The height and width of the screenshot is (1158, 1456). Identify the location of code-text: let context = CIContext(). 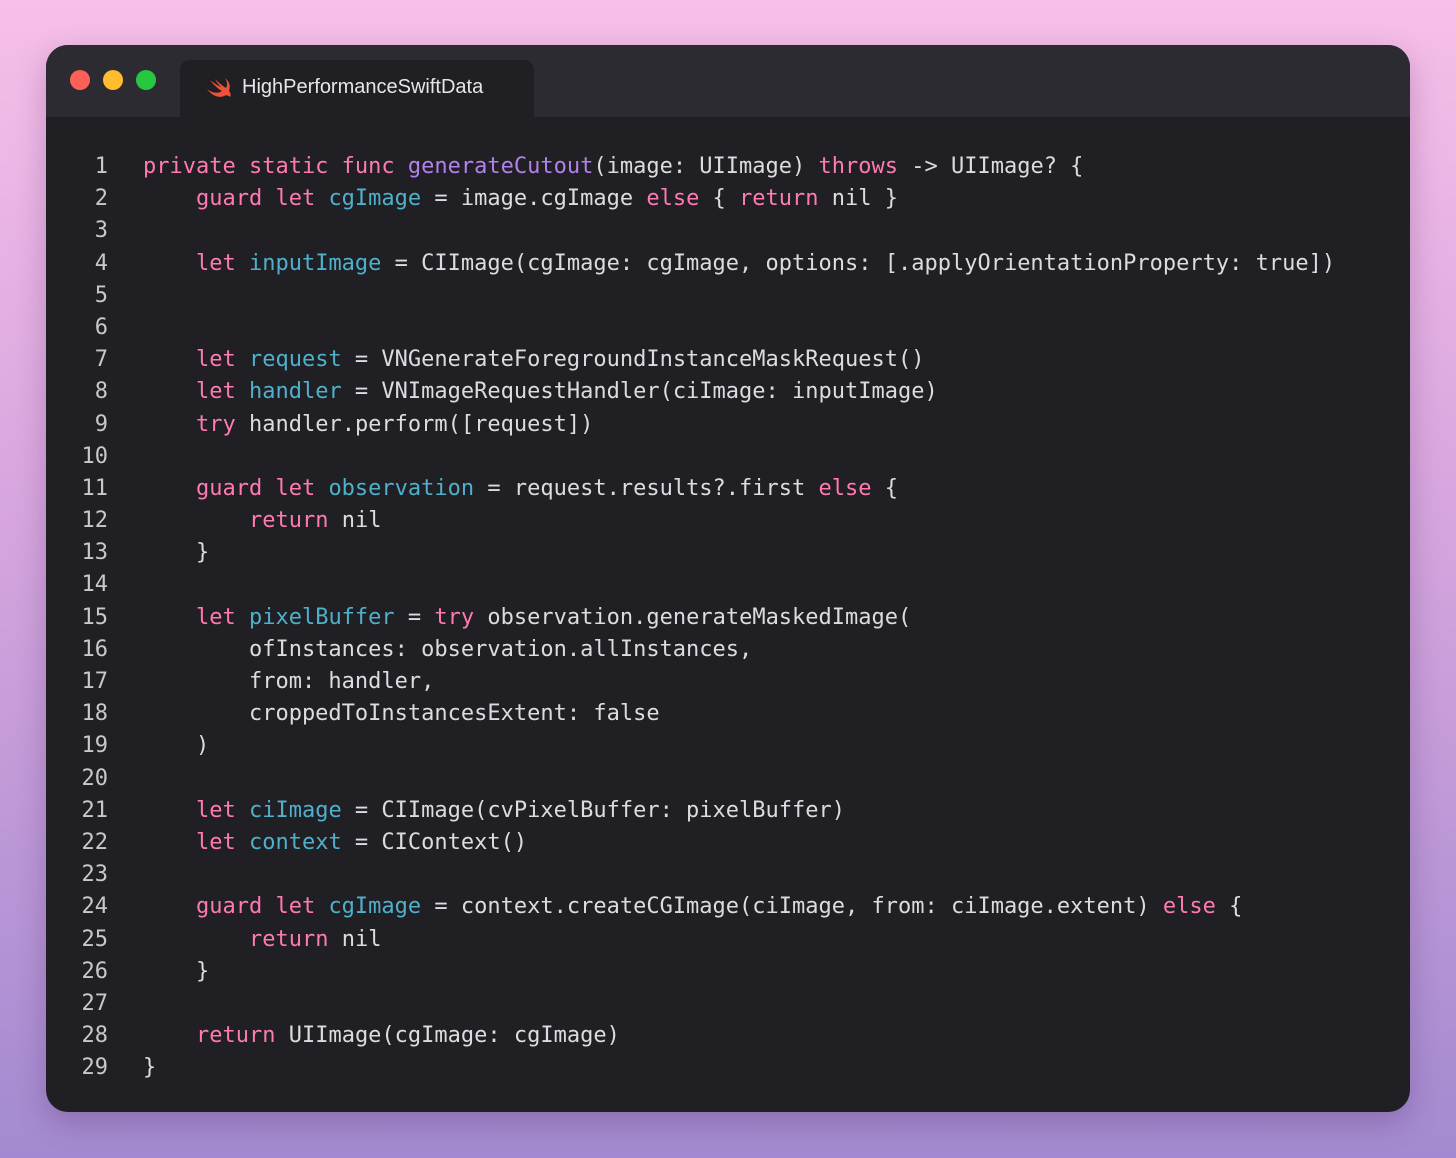
(335, 843).